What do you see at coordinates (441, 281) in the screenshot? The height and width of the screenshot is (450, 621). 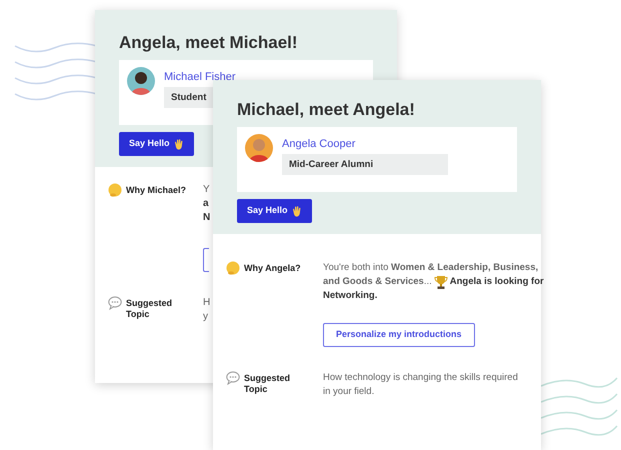 I see `trophy-icon` at bounding box center [441, 281].